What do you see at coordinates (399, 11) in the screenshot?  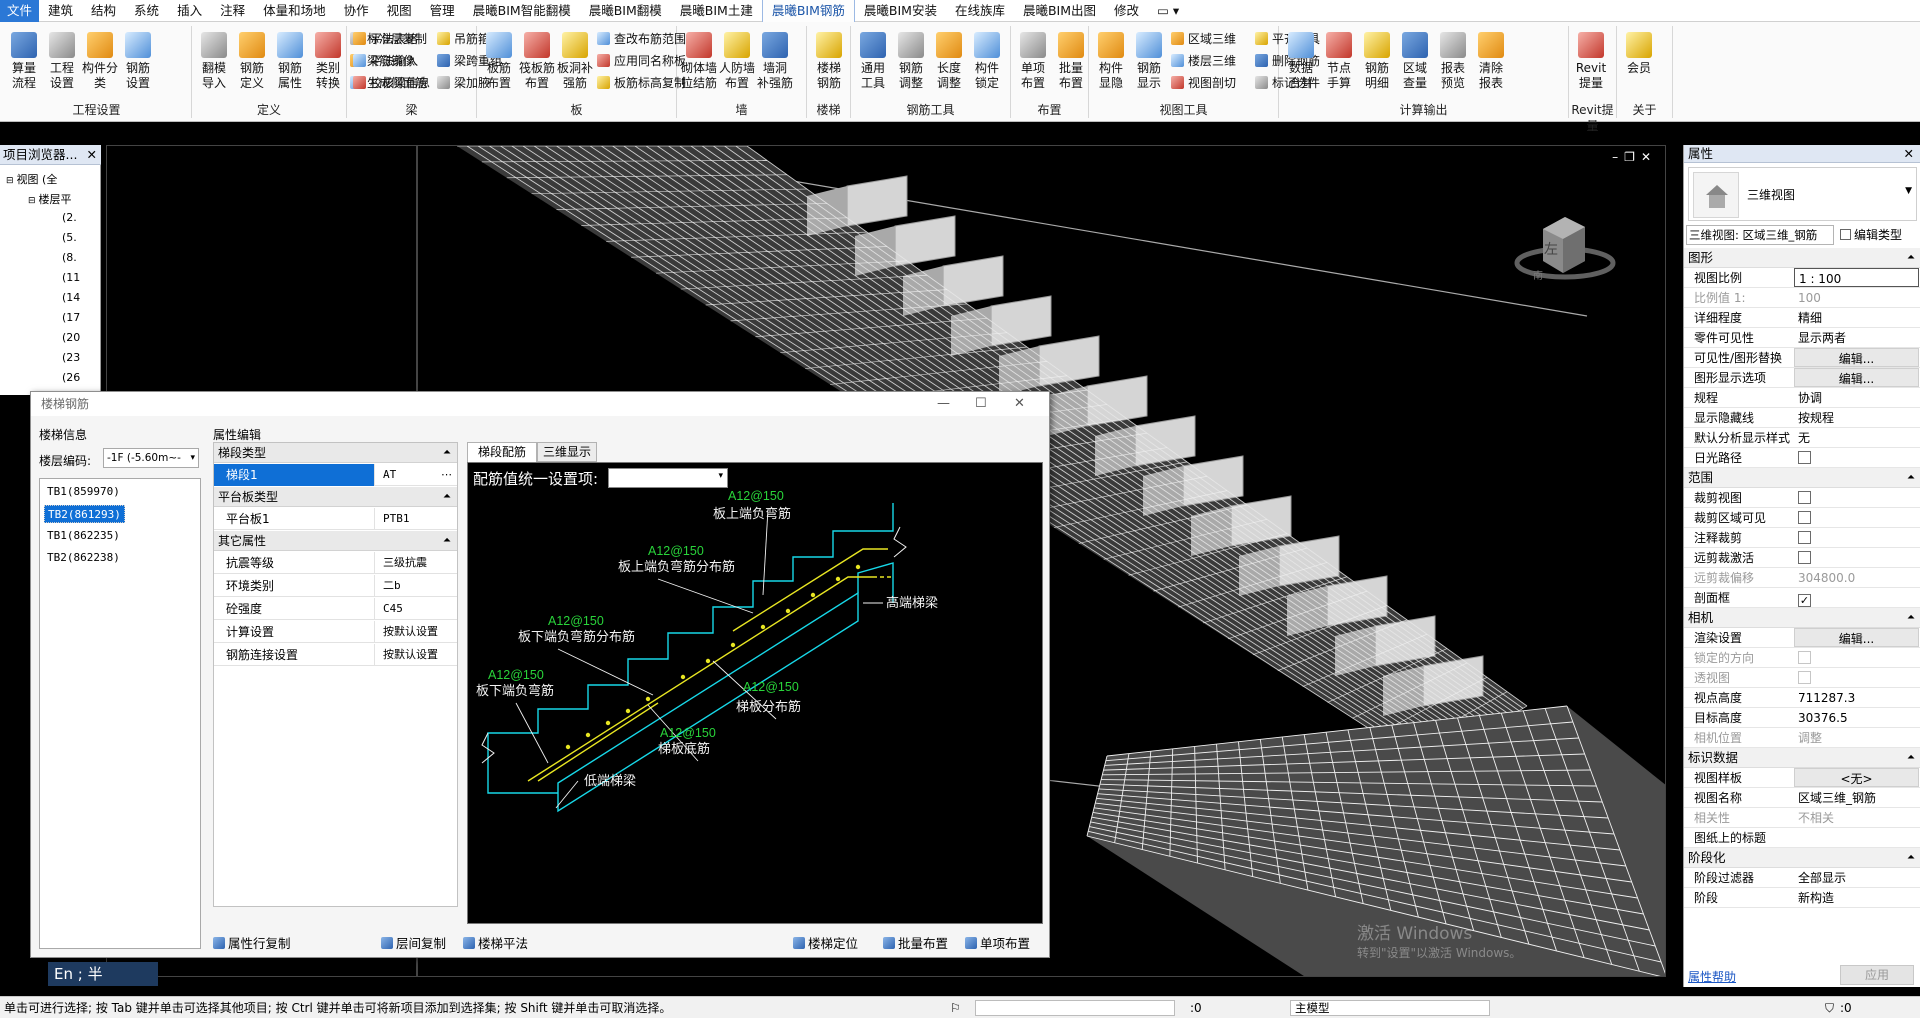 I see `menu-item: 视图` at bounding box center [399, 11].